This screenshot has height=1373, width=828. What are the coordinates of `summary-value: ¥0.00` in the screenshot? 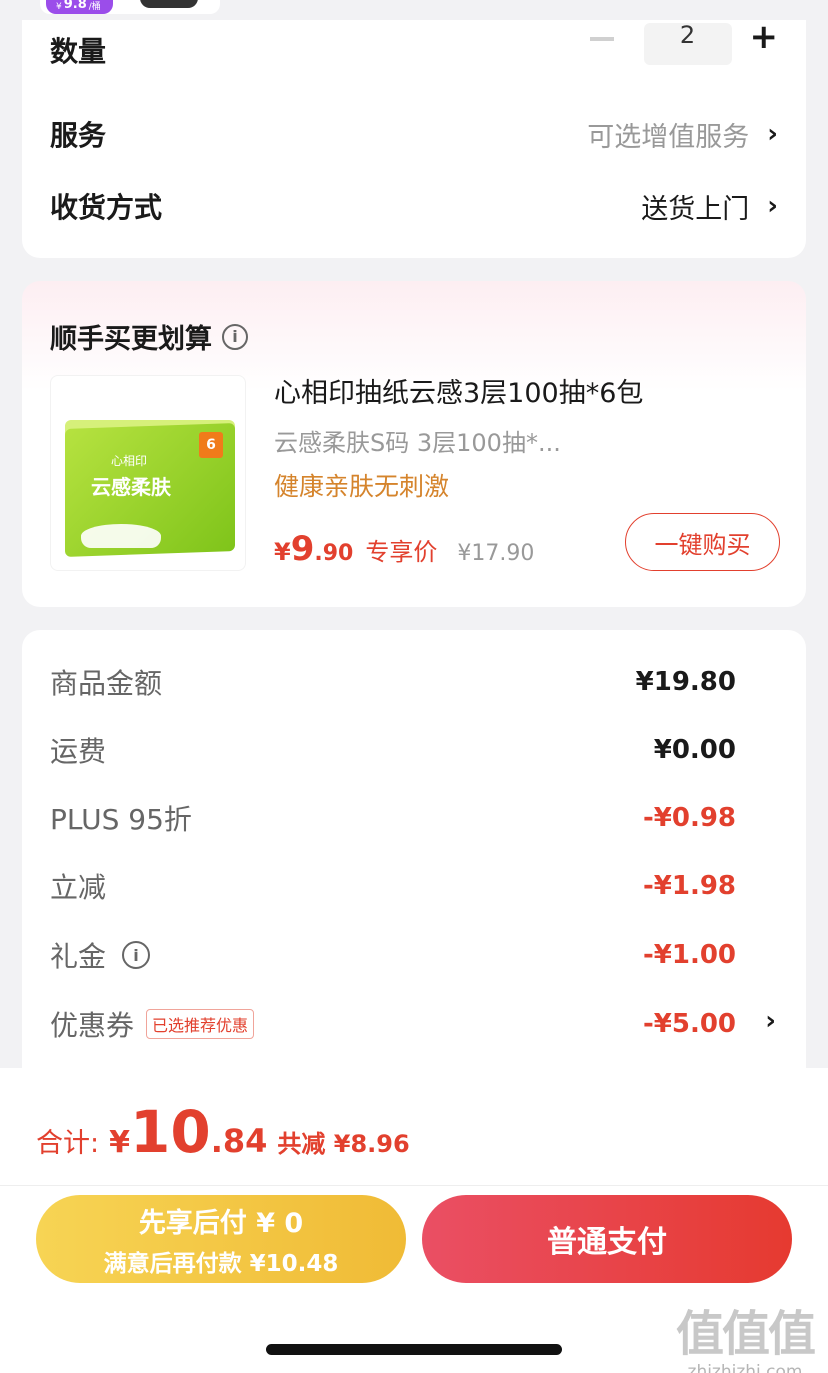 It's located at (694, 750).